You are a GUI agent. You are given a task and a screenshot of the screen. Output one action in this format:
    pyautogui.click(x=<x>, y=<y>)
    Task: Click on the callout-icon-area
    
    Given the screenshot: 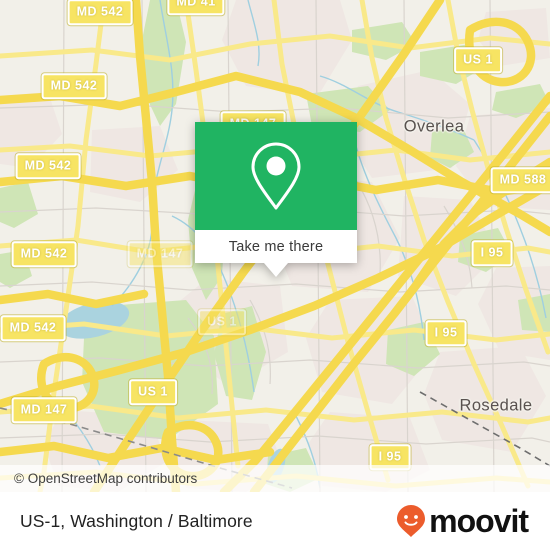 What is the action you would take?
    pyautogui.click(x=276, y=176)
    